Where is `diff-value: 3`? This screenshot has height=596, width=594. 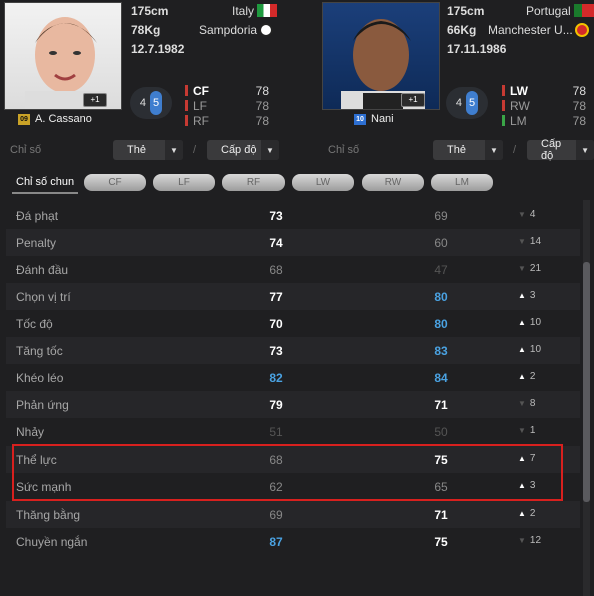
diff-value: 3 is located at coordinates (532, 295).